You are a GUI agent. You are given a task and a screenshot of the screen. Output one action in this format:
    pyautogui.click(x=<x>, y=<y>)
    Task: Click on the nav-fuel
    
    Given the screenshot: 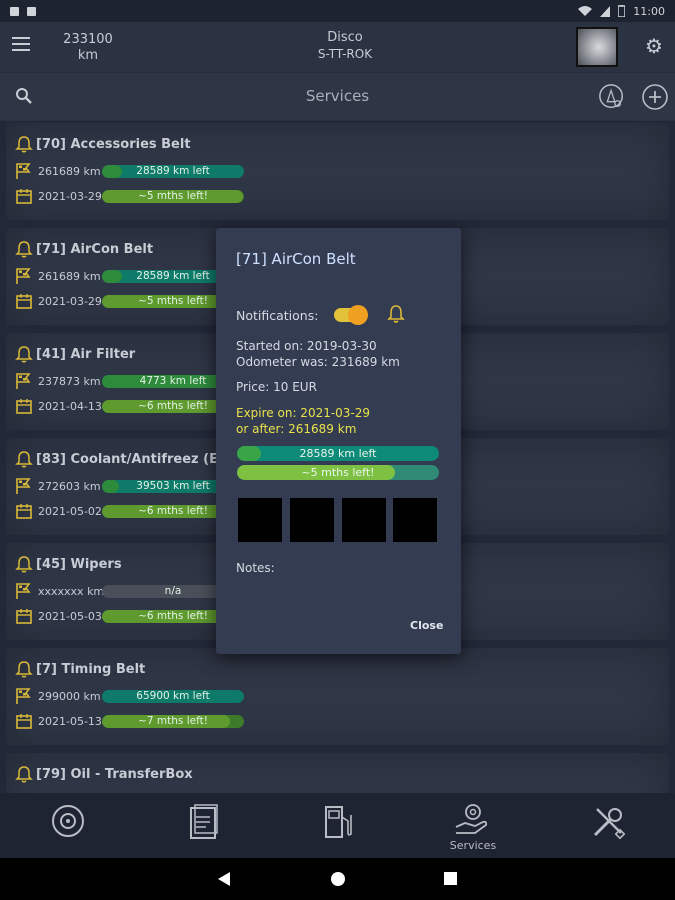 What is the action you would take?
    pyautogui.click(x=338, y=828)
    